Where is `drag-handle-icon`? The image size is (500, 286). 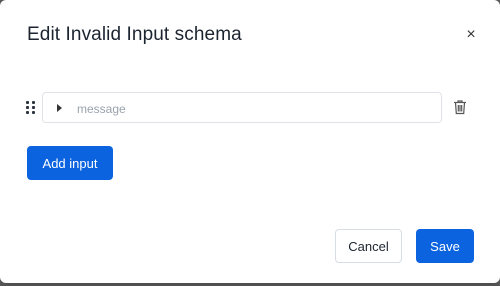 drag-handle-icon is located at coordinates (31, 108).